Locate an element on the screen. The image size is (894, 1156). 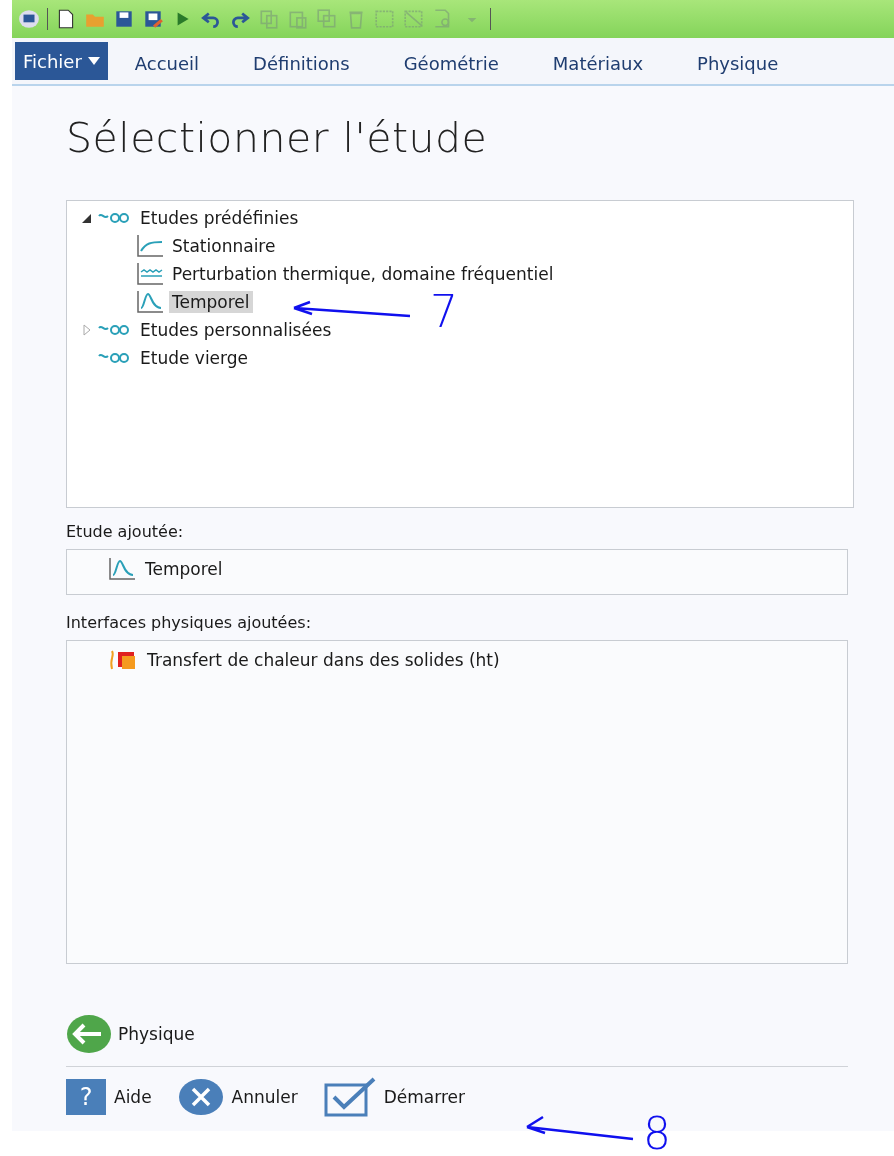
back-button: Physique is located at coordinates (130, 1034).